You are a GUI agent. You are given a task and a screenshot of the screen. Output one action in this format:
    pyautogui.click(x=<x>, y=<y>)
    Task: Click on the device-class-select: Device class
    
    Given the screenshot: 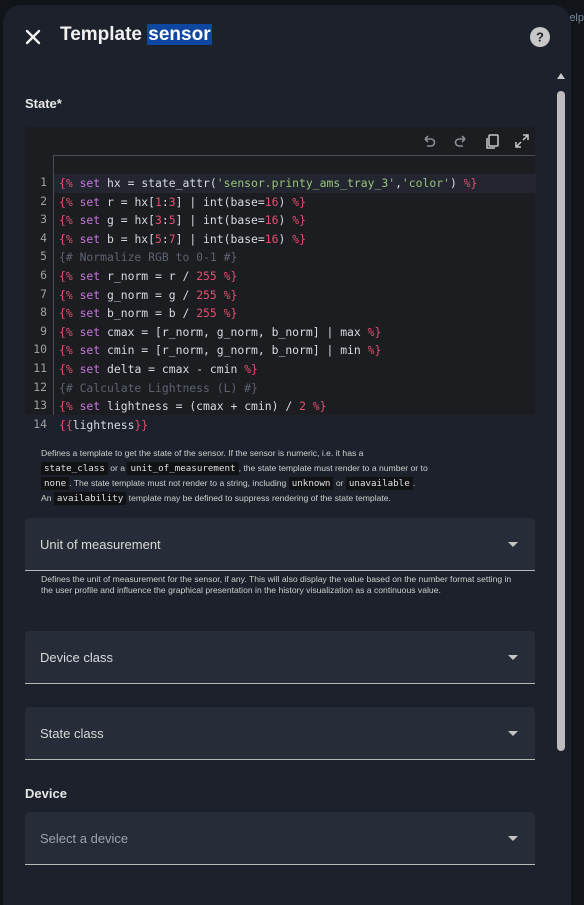 What is the action you would take?
    pyautogui.click(x=280, y=657)
    